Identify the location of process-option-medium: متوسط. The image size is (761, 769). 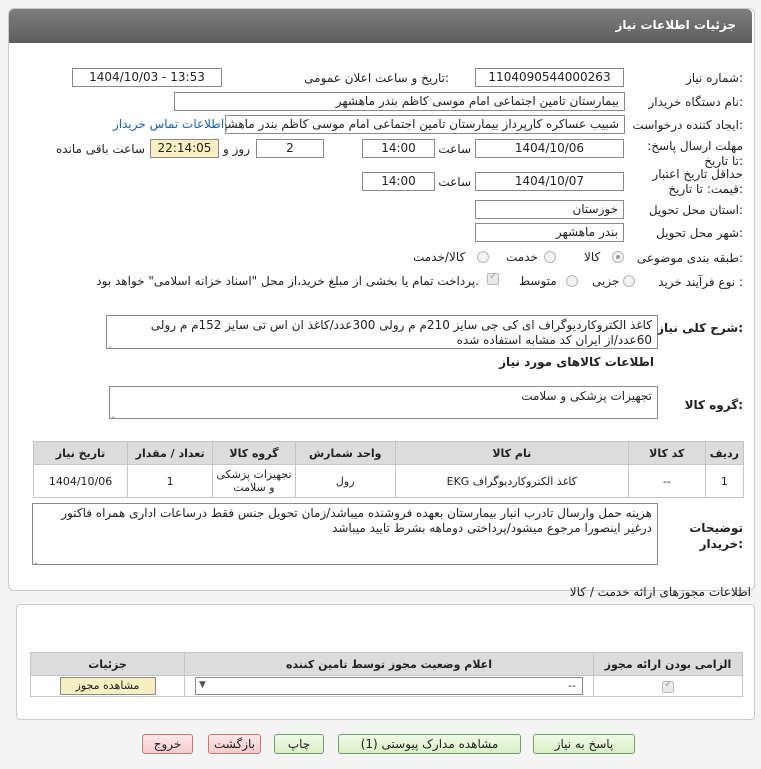
(538, 281).